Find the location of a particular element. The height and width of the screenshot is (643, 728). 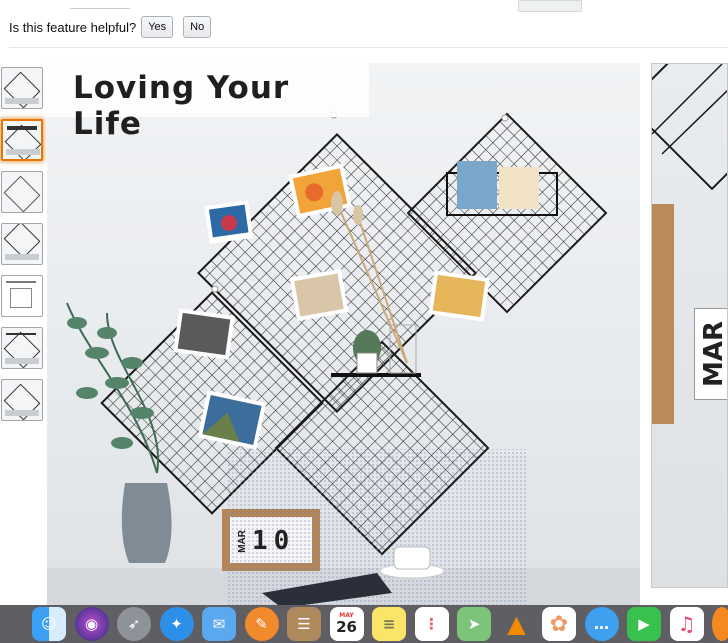

previous-review-image is located at coordinates (100, 4).